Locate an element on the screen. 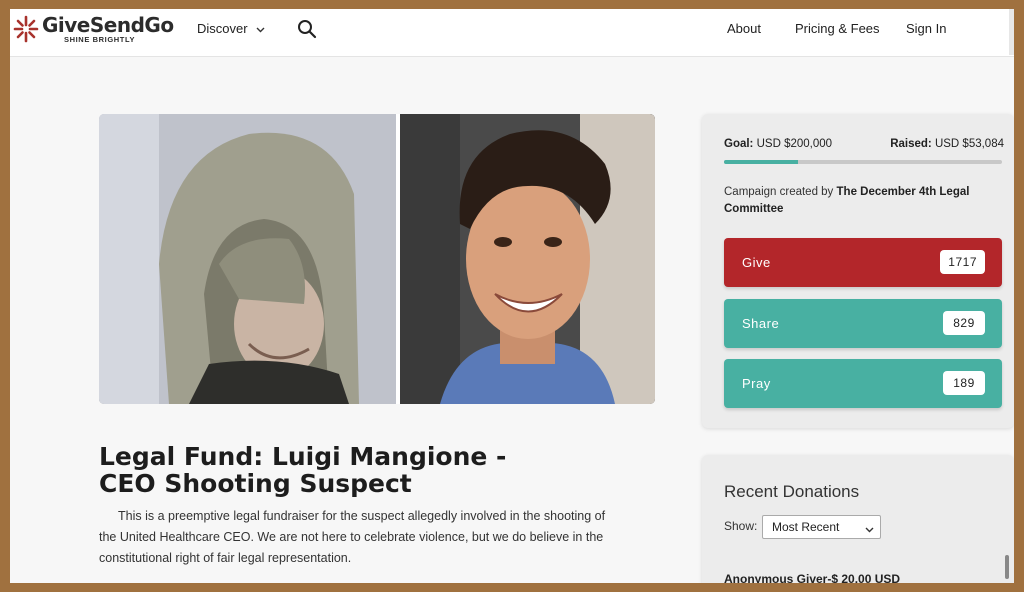  give-button-label: Give is located at coordinates (756, 262).